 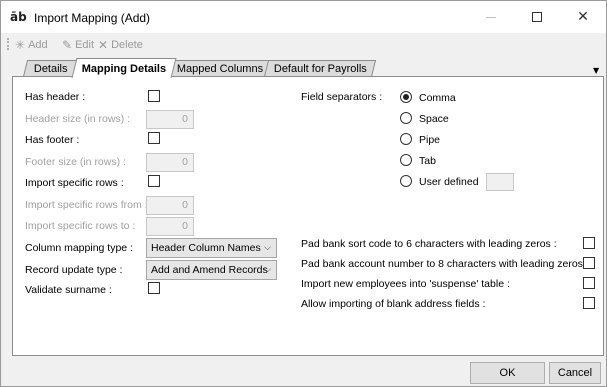 I want to click on record-update-type-label: Record update type :, so click(x=74, y=270).